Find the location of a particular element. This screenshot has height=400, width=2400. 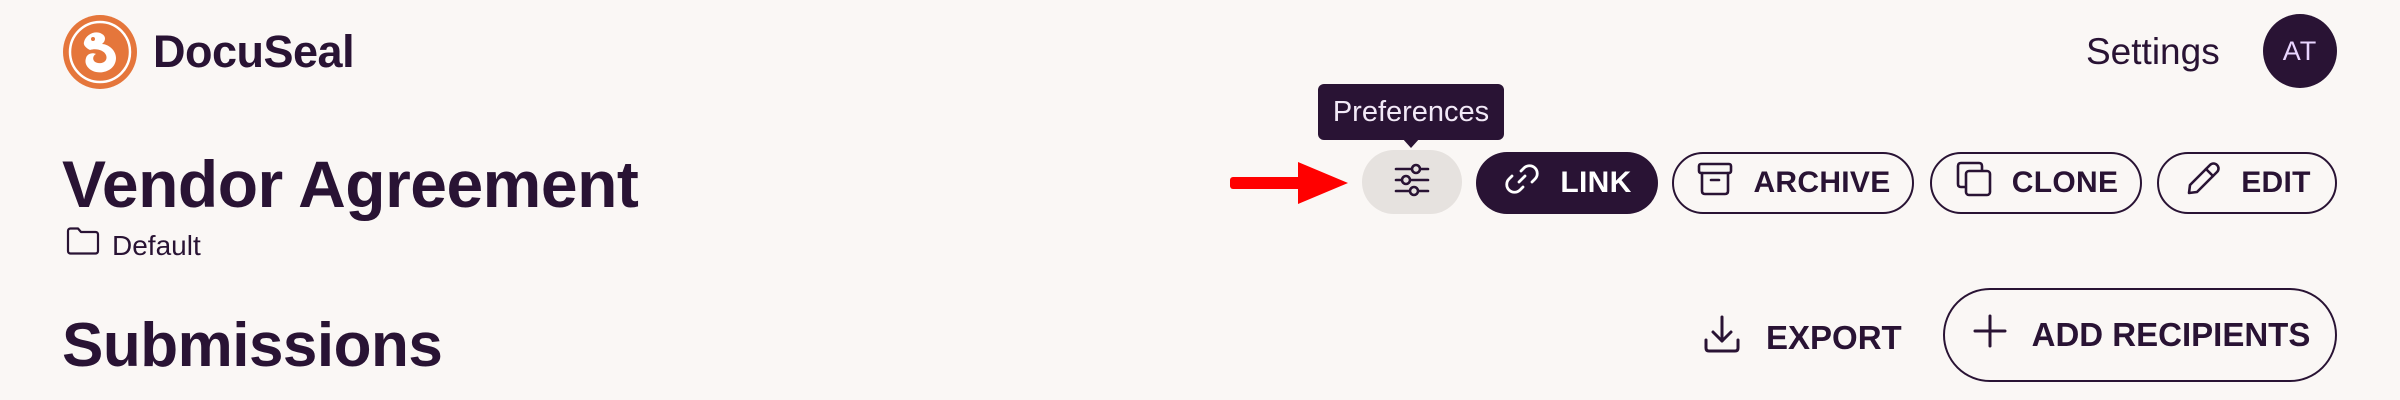

clone-label: CLONE is located at coordinates (2065, 182).